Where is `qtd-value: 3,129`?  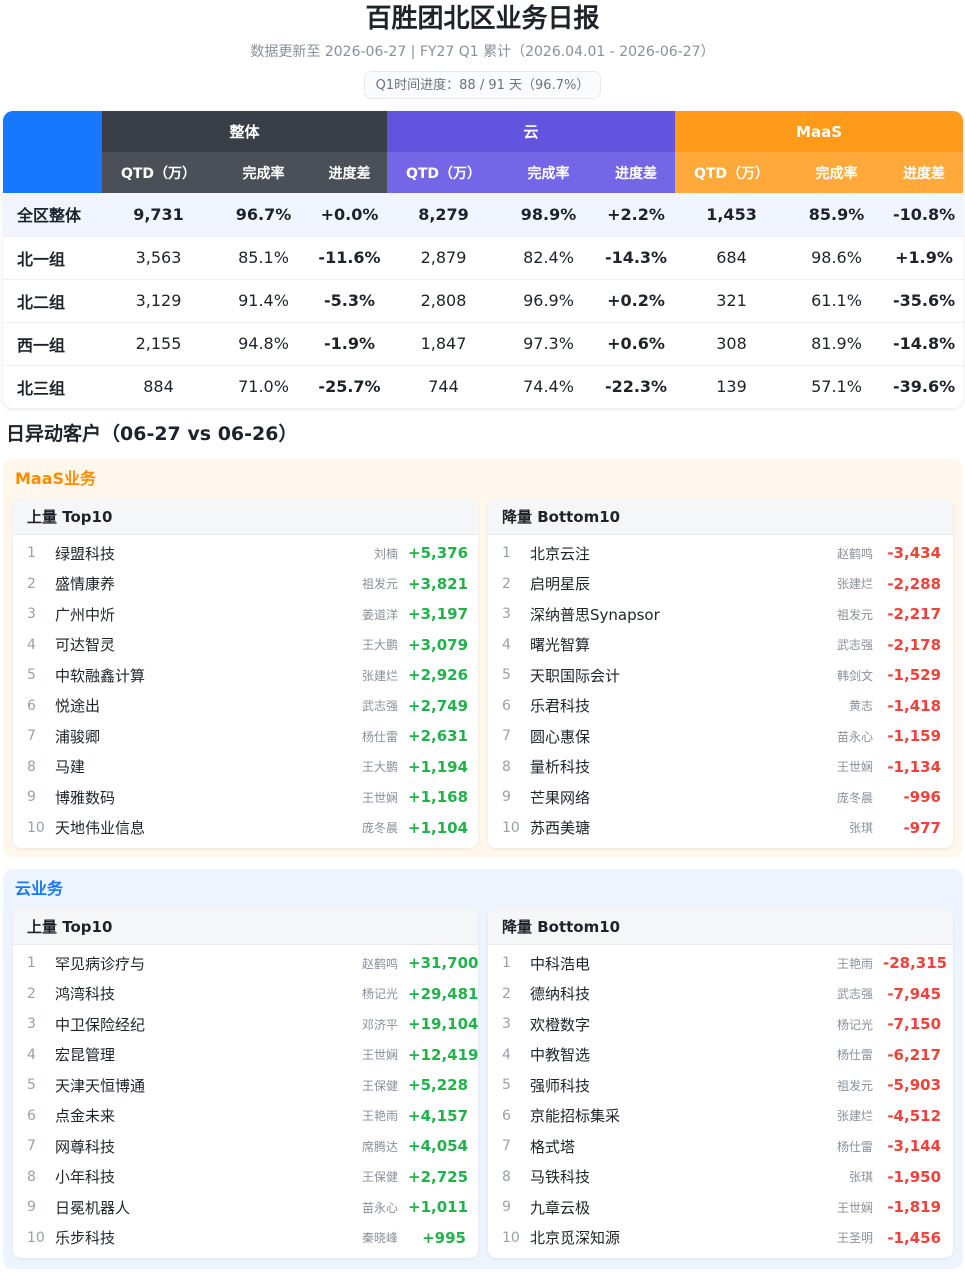 qtd-value: 3,129 is located at coordinates (158, 300).